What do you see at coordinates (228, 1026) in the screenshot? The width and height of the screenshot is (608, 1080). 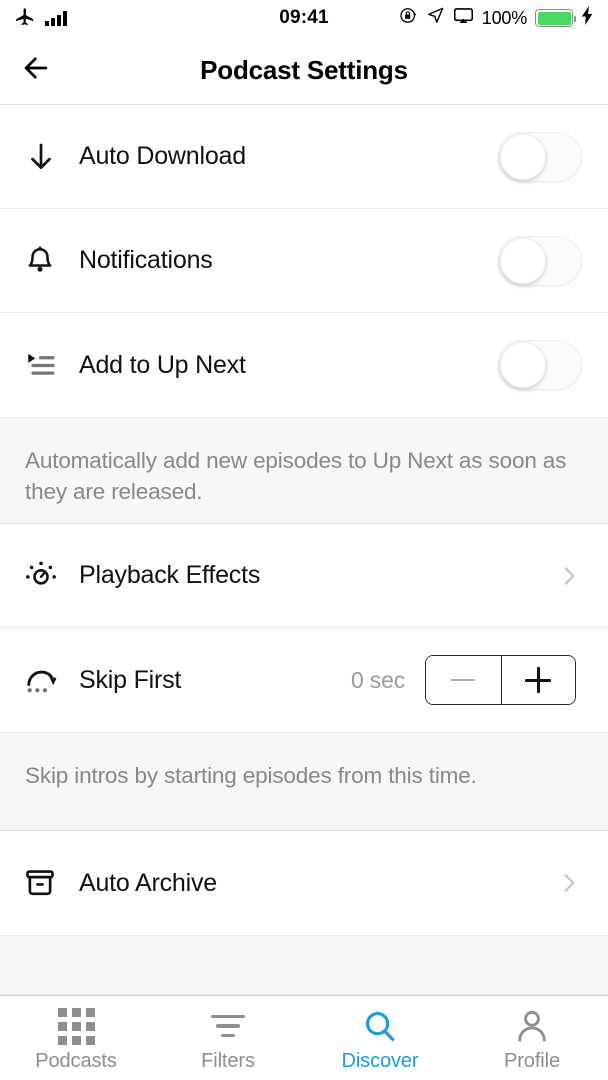 I see `filter-lines-icon` at bounding box center [228, 1026].